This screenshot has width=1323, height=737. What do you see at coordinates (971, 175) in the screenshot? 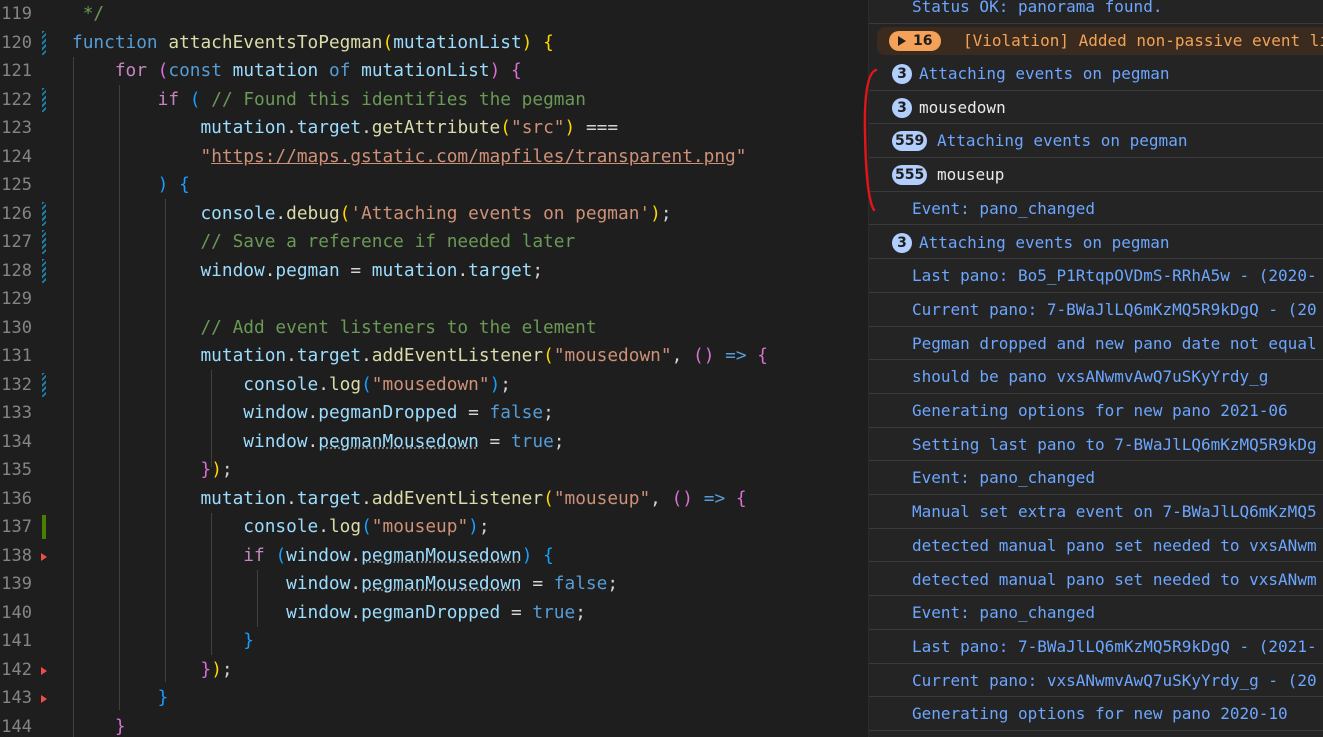
I see `console-message-text: mouseup` at bounding box center [971, 175].